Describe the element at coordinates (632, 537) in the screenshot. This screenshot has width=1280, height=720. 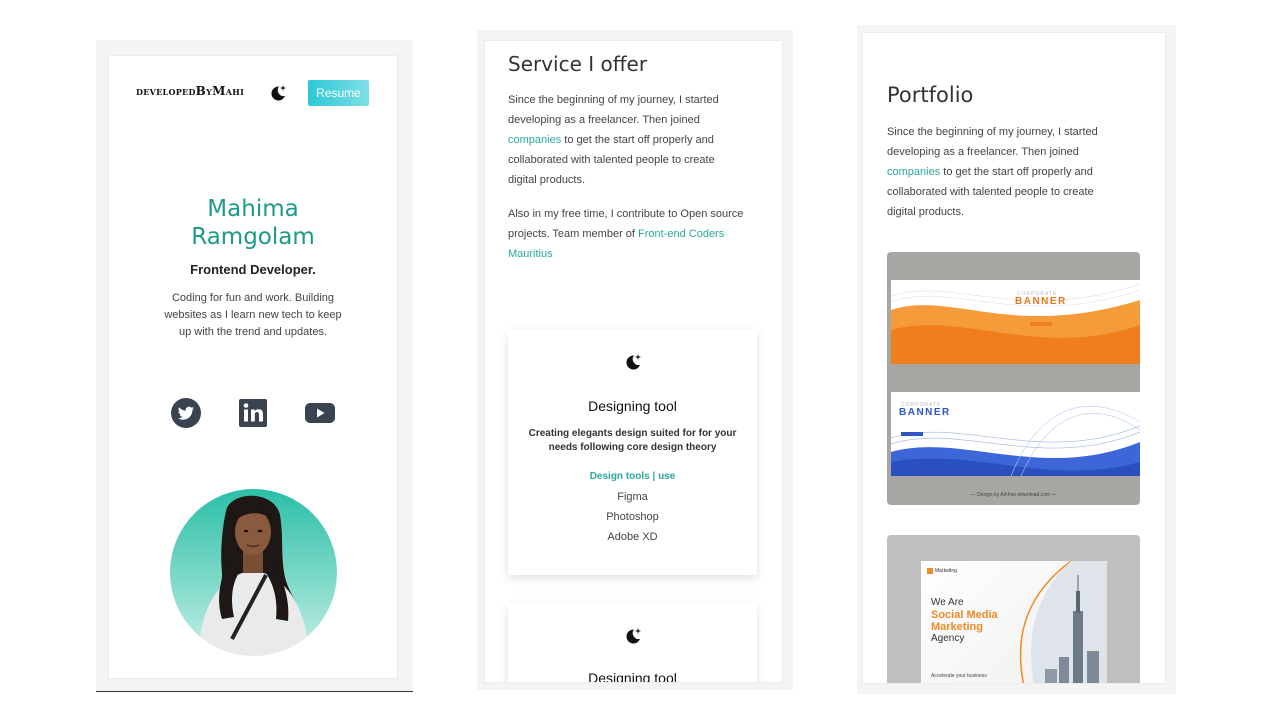
I see `tool-item: Adobe XD` at that location.